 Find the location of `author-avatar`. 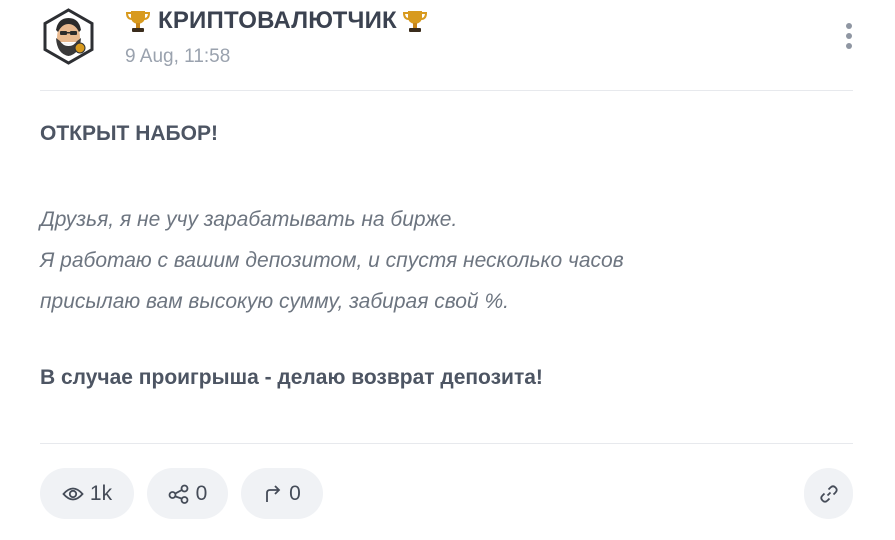

author-avatar is located at coordinates (68, 36).